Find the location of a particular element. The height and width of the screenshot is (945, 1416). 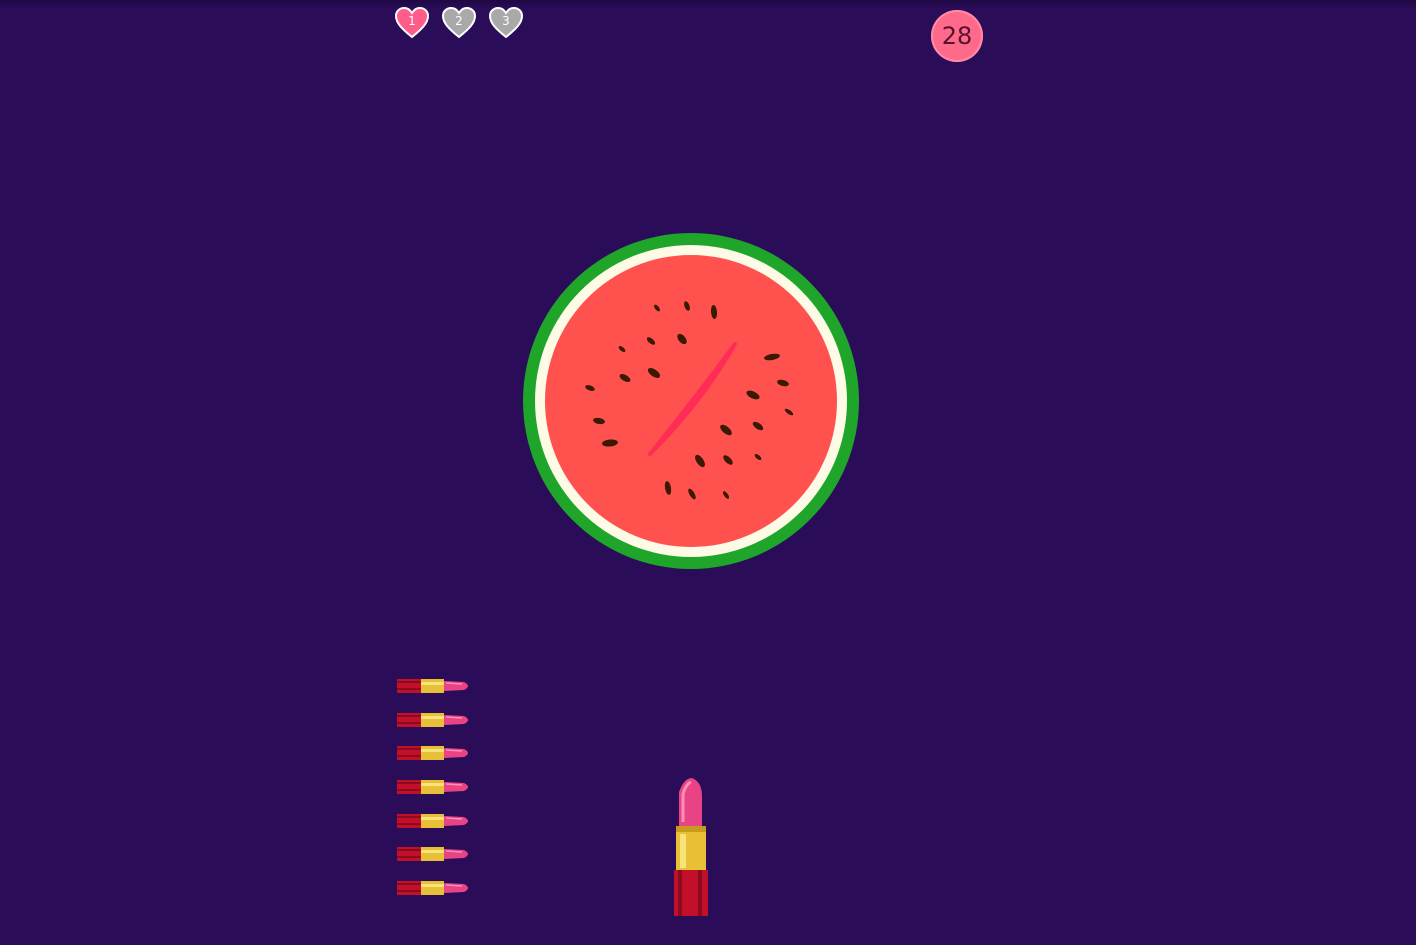

player-lipstick-icon is located at coordinates (691, 847).